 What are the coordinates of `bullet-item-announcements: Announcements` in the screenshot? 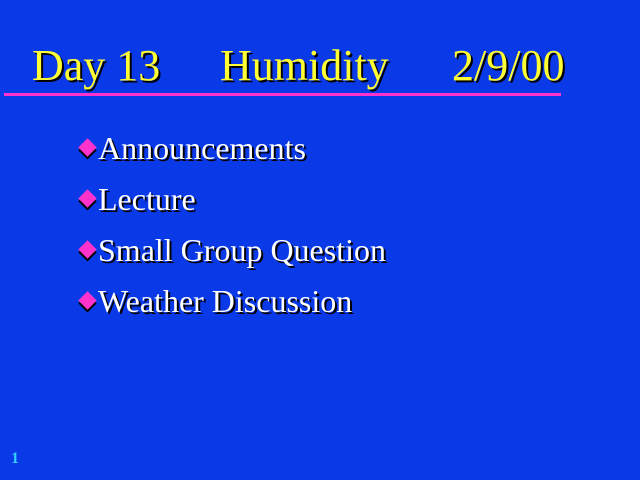 It's located at (232, 147).